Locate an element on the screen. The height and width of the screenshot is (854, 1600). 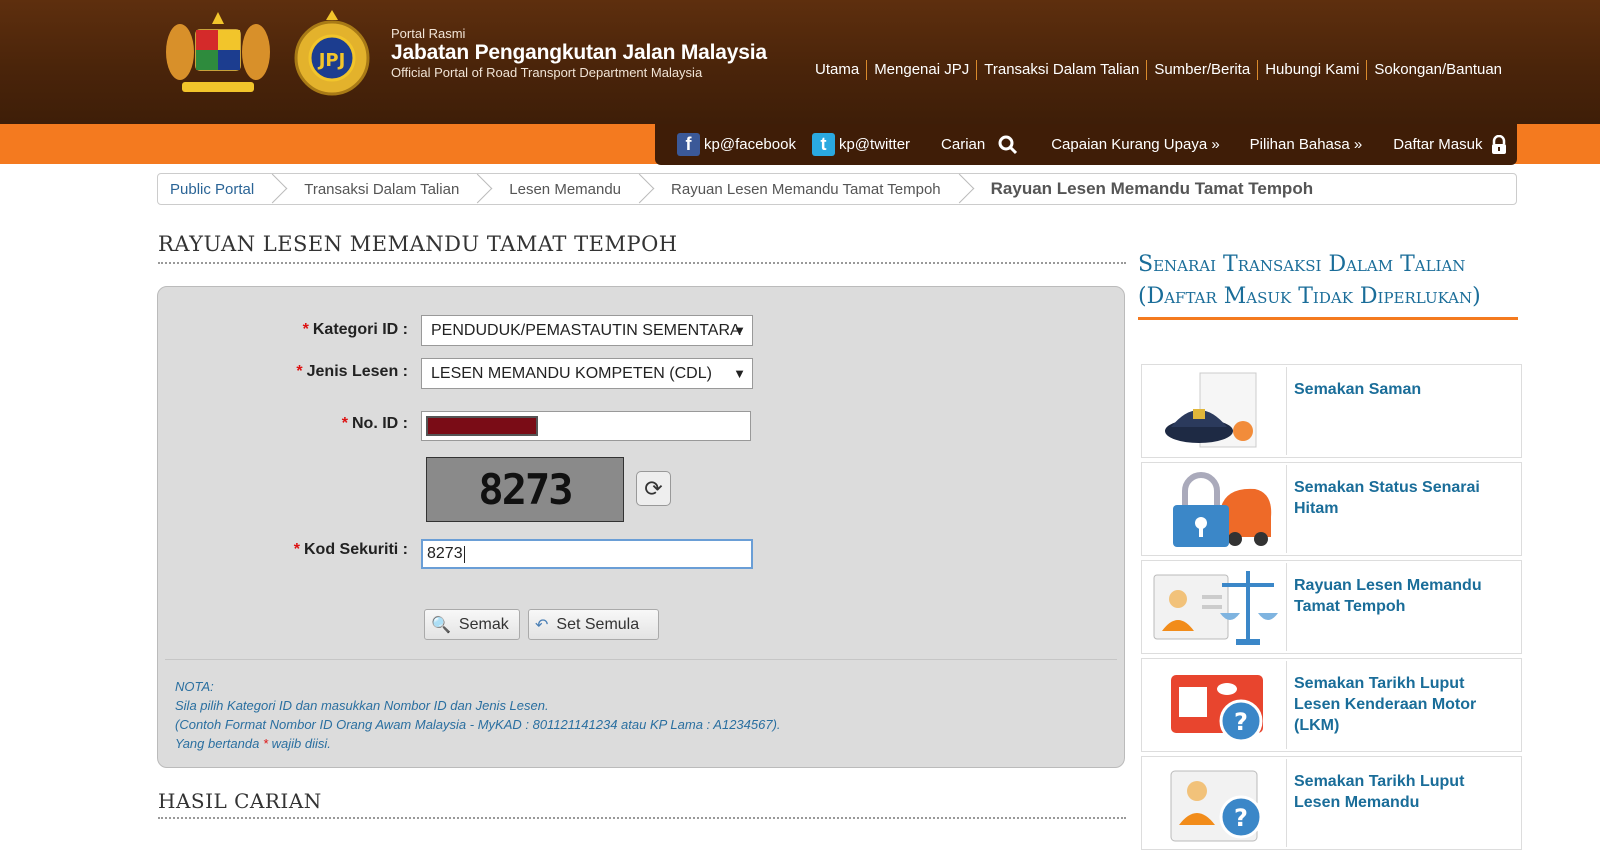
twitter-link: t kp@twitter is located at coordinates (861, 144).